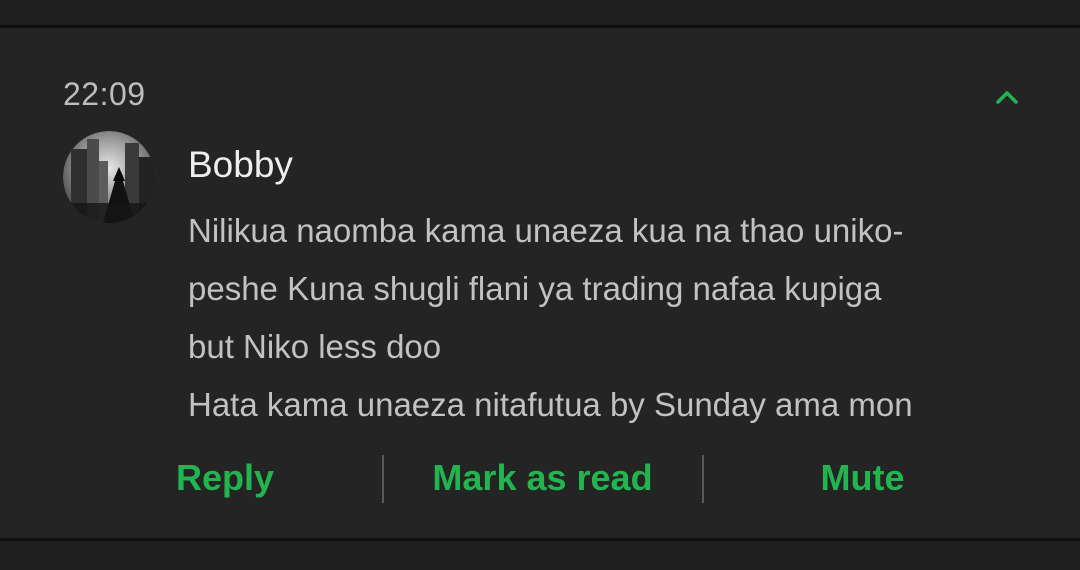 Image resolution: width=1080 pixels, height=570 pixels. I want to click on avatar, so click(109, 177).